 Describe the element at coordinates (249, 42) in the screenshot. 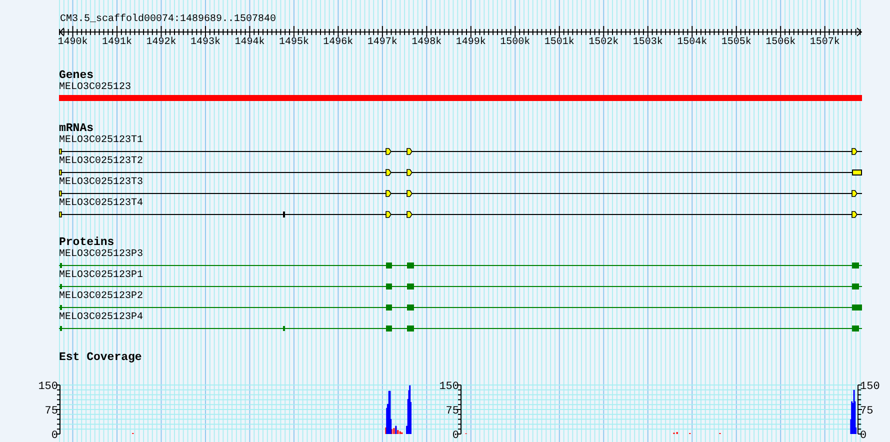

I see `ruler-label: 1494k` at that location.